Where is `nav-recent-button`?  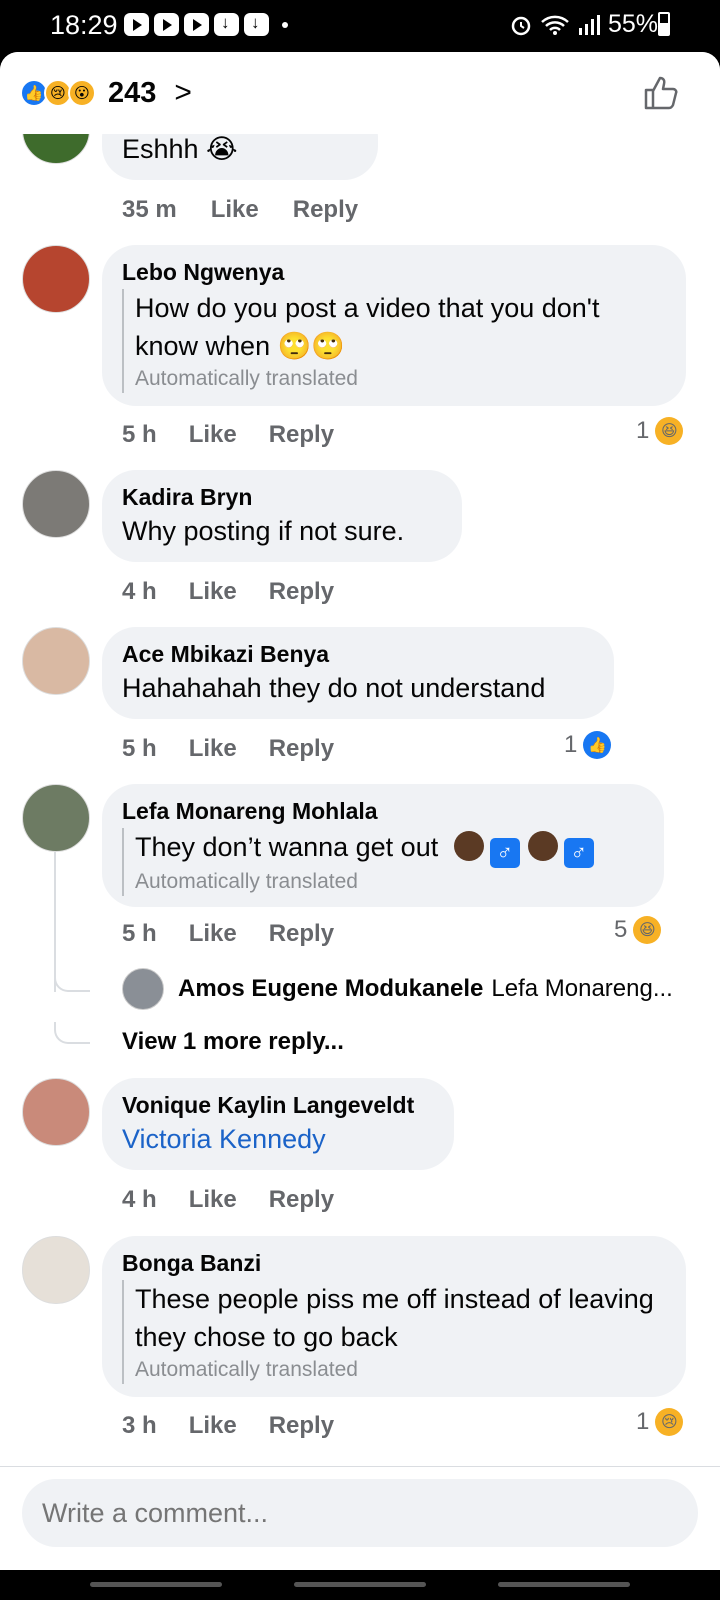 nav-recent-button is located at coordinates (156, 1584).